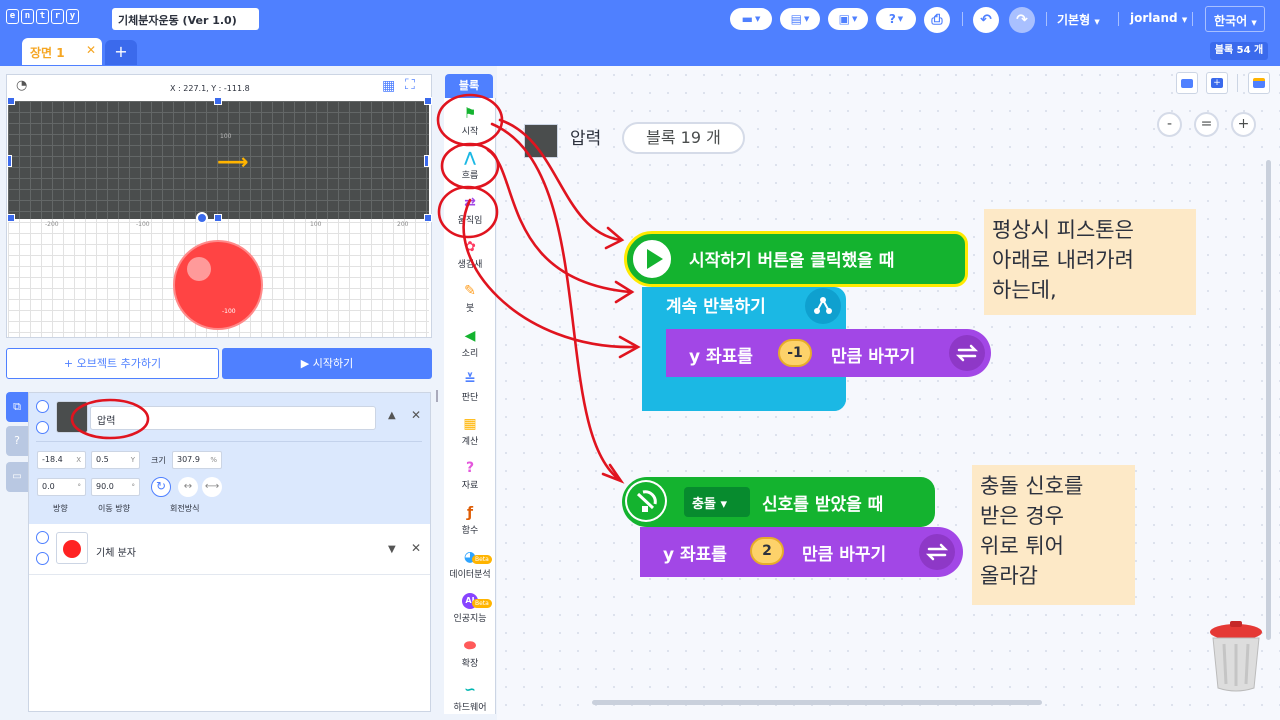 This screenshot has height=720, width=1280. Describe the element at coordinates (62, 51) in the screenshot. I see `scene-tab: 장면 1 ✕` at that location.